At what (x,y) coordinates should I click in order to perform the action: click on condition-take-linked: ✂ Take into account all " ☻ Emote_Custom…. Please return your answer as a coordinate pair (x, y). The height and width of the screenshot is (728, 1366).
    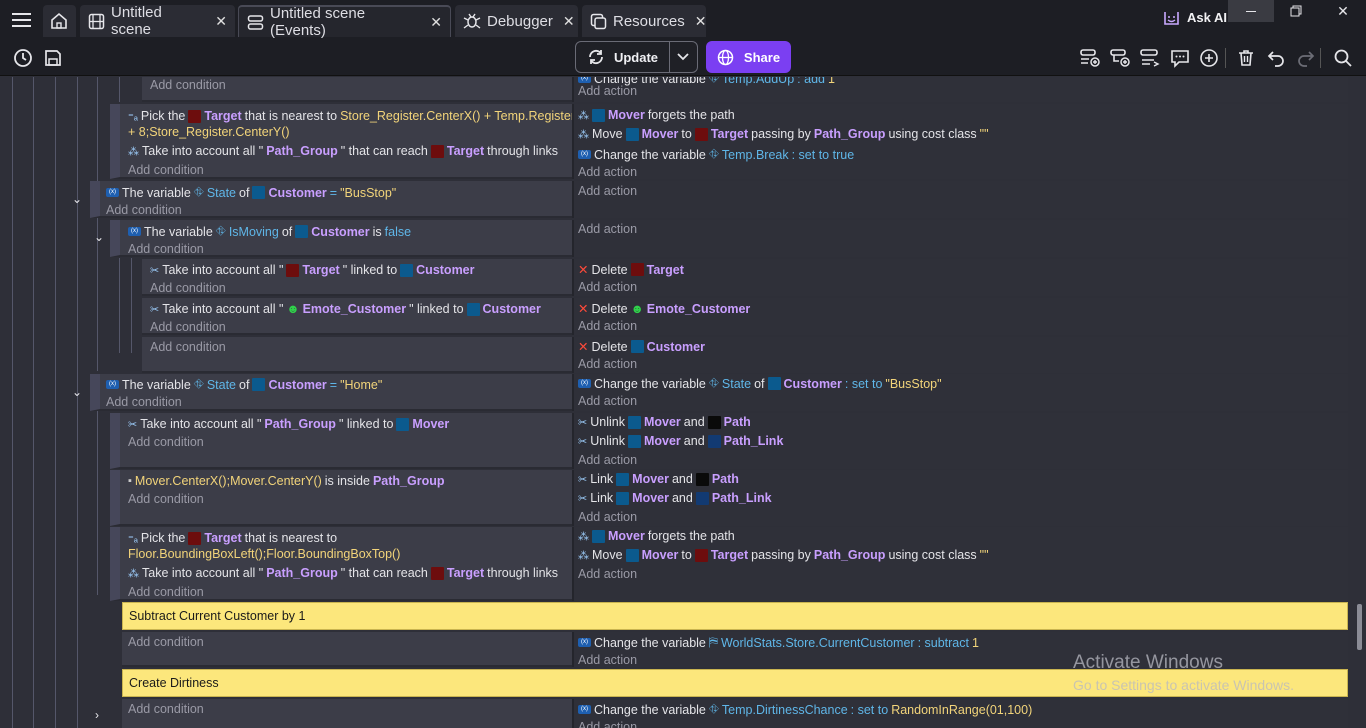
    Looking at the image, I should click on (345, 309).